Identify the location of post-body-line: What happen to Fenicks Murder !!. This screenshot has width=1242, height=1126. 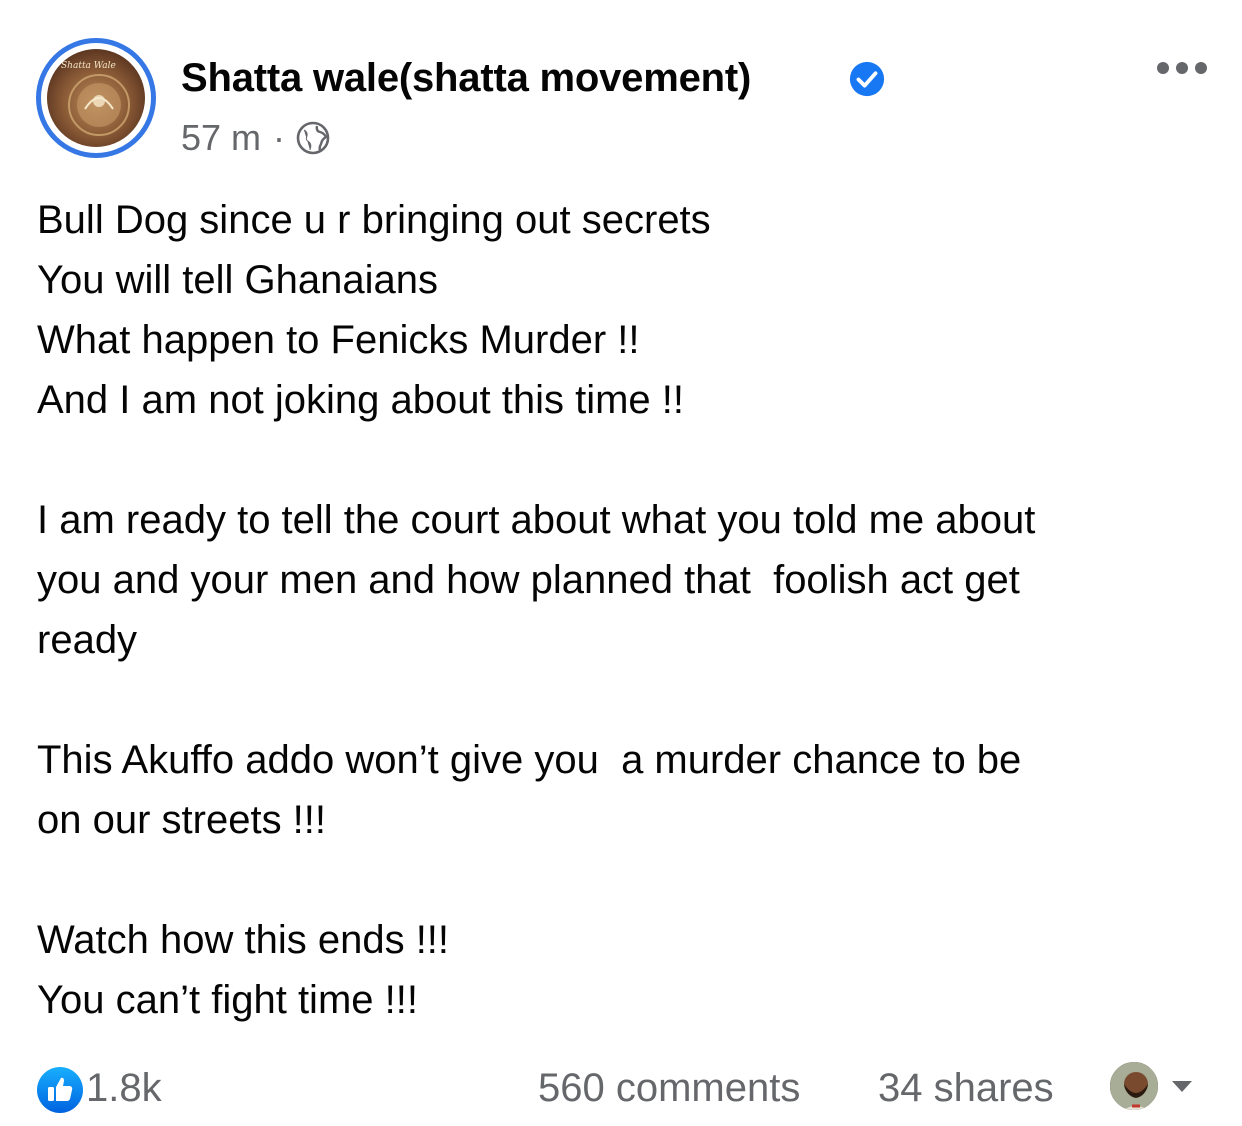
(338, 340).